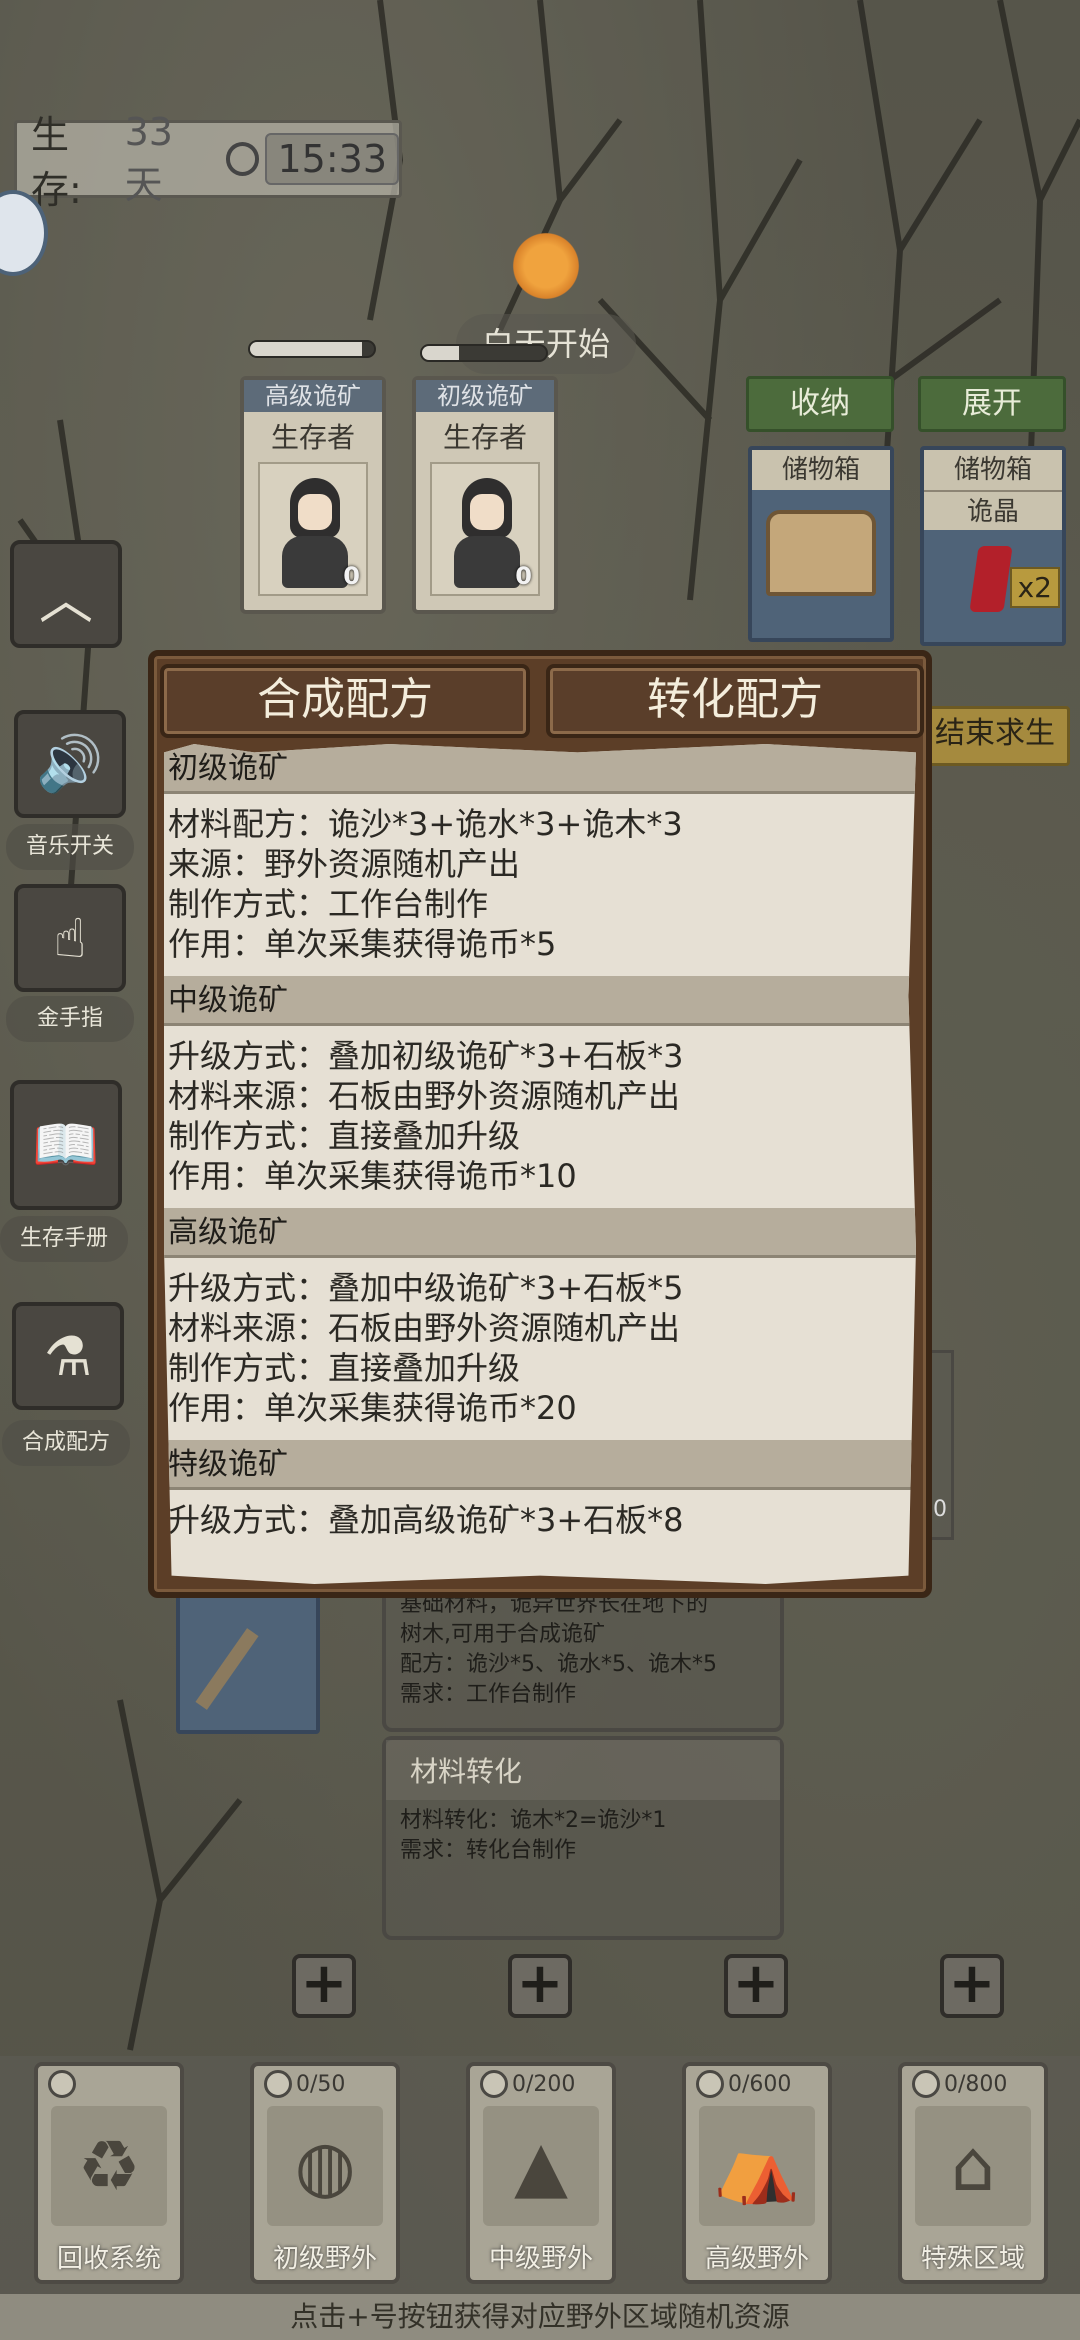  What do you see at coordinates (973, 2084) in the screenshot?
I see `dock-cost: 0/800` at bounding box center [973, 2084].